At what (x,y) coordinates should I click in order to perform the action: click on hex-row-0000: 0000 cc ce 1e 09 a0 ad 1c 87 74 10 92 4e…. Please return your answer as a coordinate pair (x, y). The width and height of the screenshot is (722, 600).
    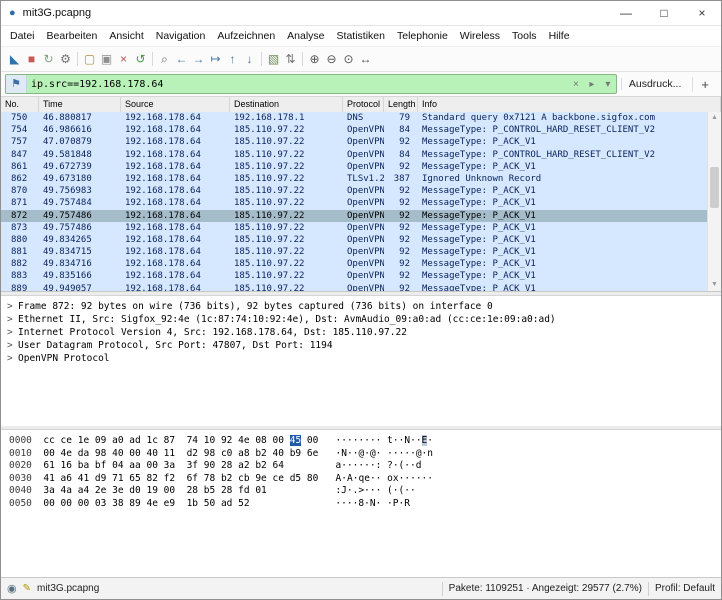
    Looking at the image, I should click on (361, 441).